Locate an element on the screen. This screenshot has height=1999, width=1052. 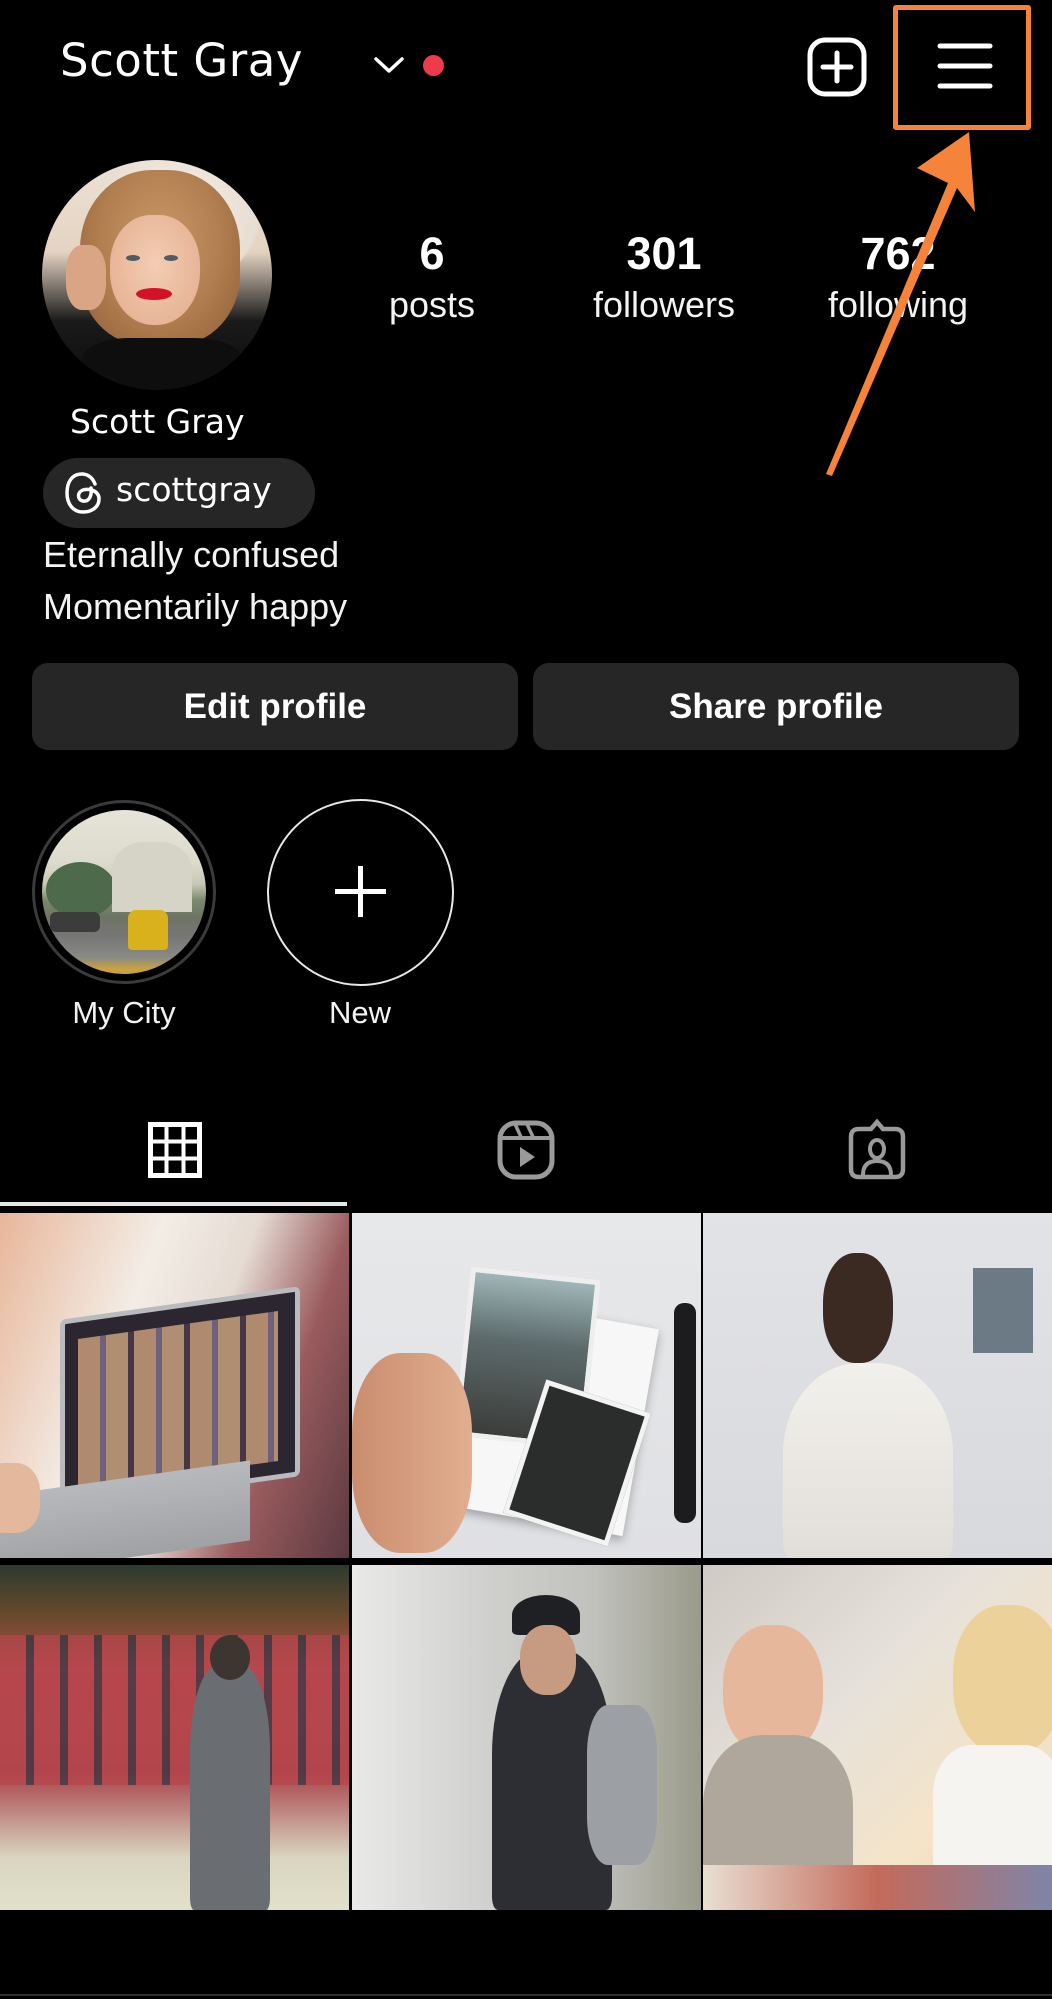
grid-icon is located at coordinates (175, 1150).